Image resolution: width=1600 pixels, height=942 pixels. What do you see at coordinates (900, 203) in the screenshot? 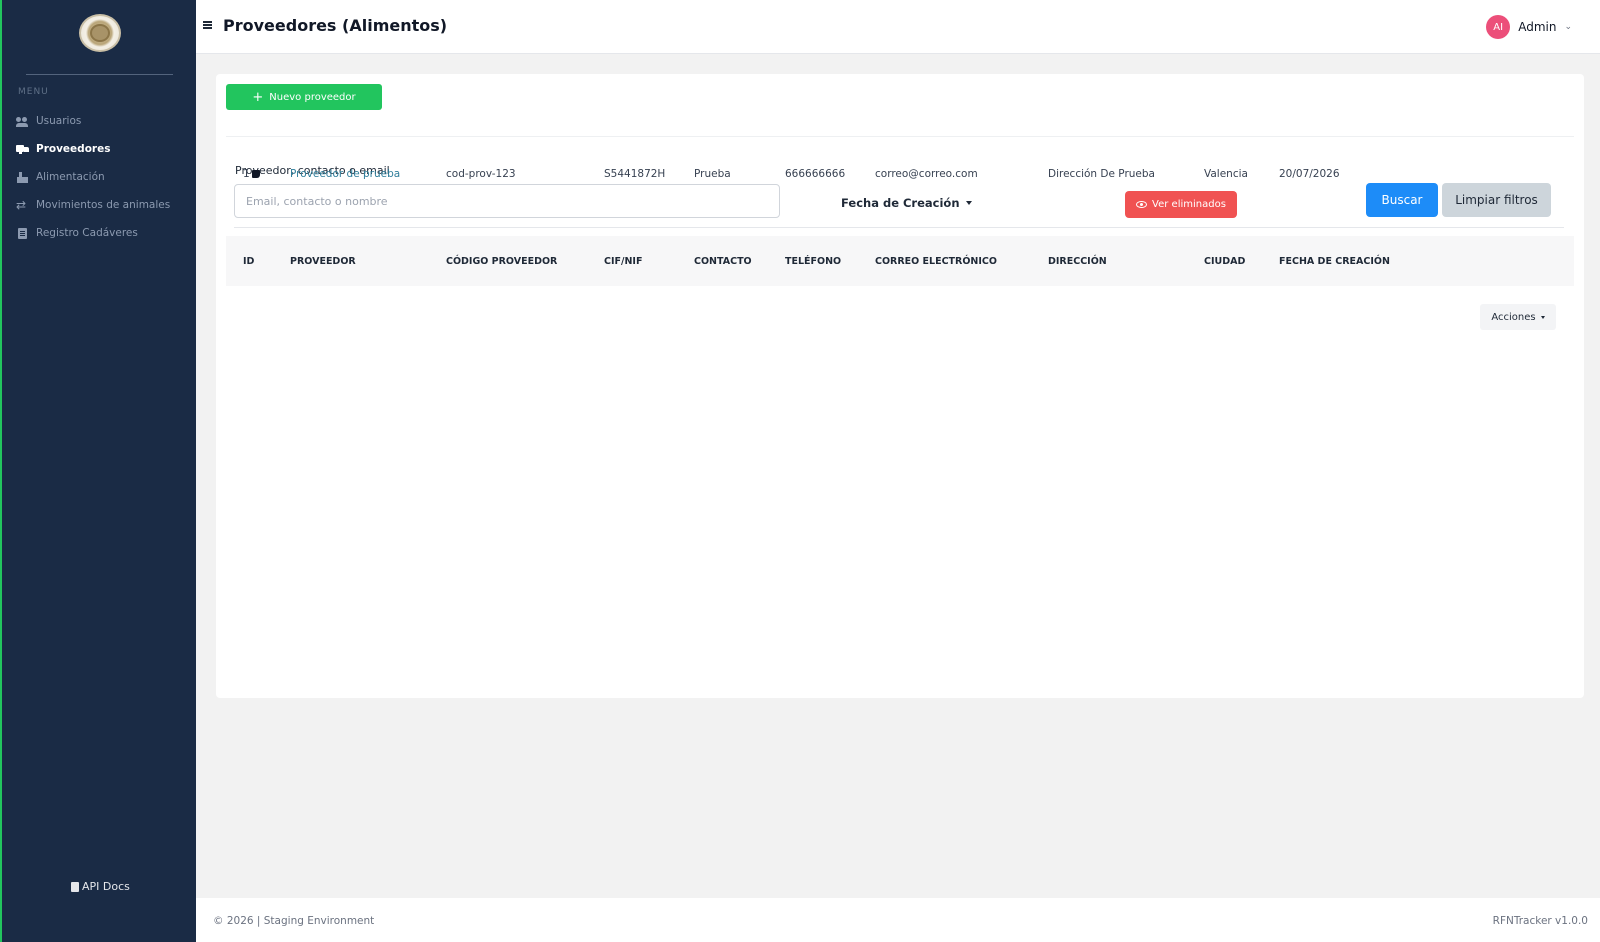
I see `date-filter-label: Fecha de Creación` at bounding box center [900, 203].